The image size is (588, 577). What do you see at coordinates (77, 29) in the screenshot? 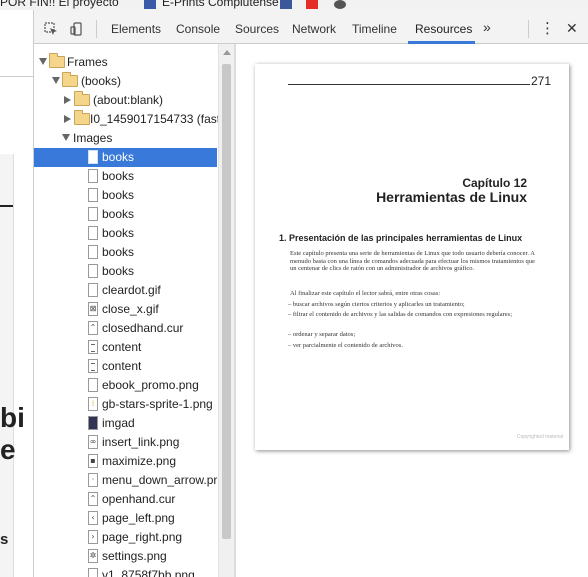
I see `device-mode-icon` at bounding box center [77, 29].